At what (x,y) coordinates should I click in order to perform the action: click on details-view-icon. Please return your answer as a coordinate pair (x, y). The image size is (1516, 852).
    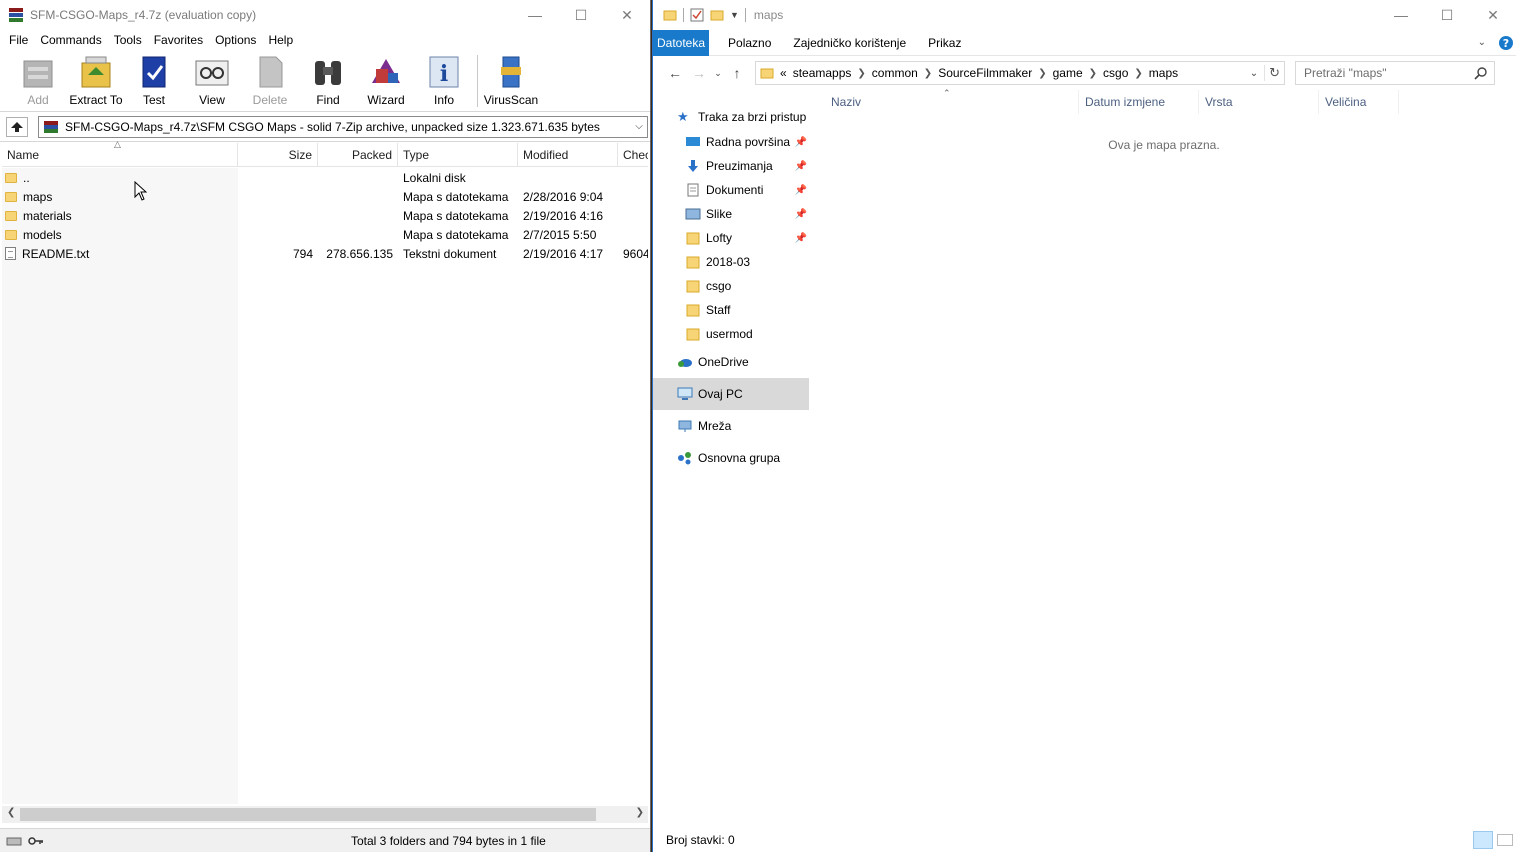
    Looking at the image, I should click on (1483, 840).